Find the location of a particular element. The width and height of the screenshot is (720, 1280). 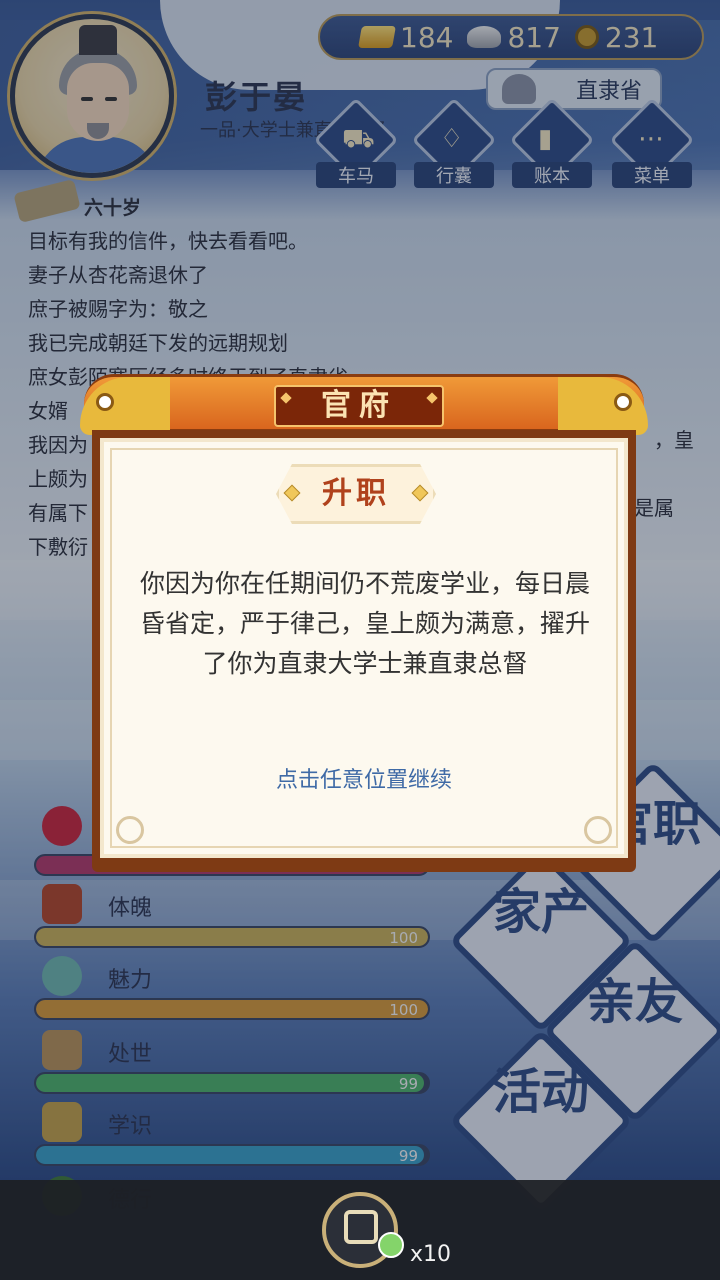

ticket-count: x10 is located at coordinates (431, 1254).